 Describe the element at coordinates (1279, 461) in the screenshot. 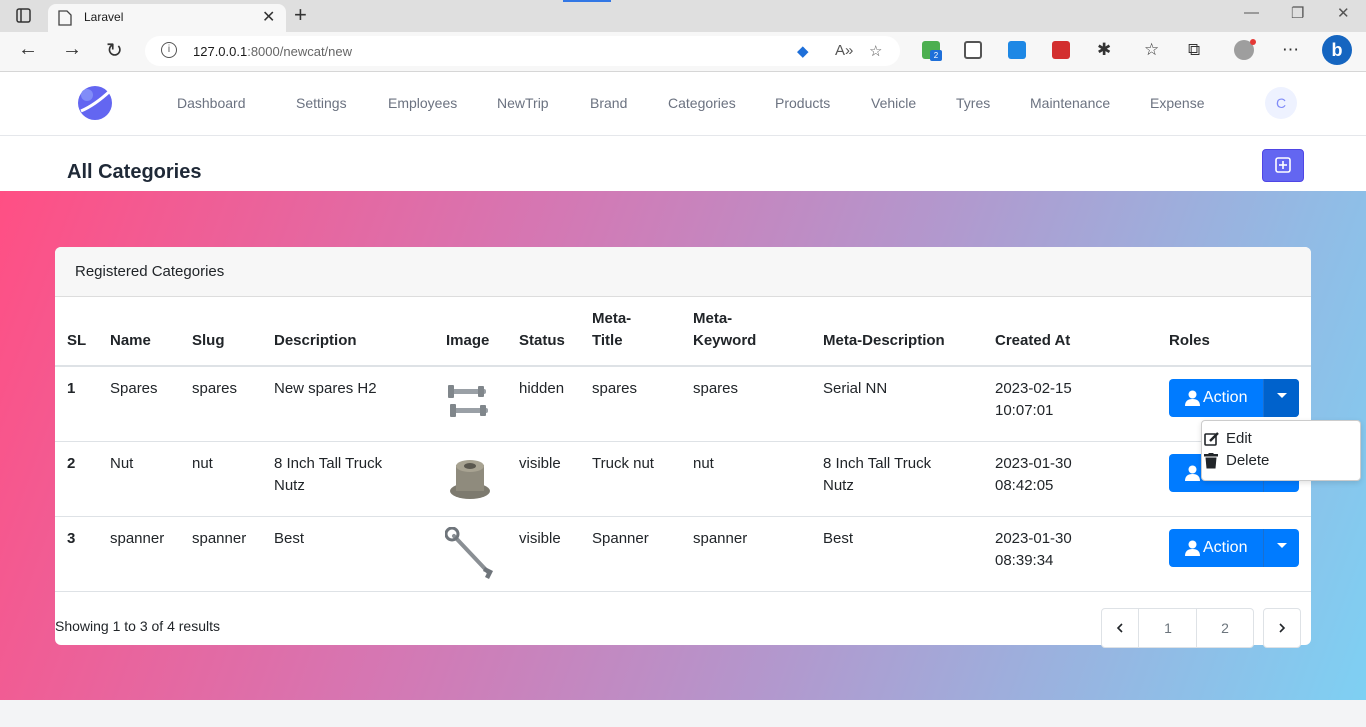

I see `dropdown-delete: Delete` at that location.